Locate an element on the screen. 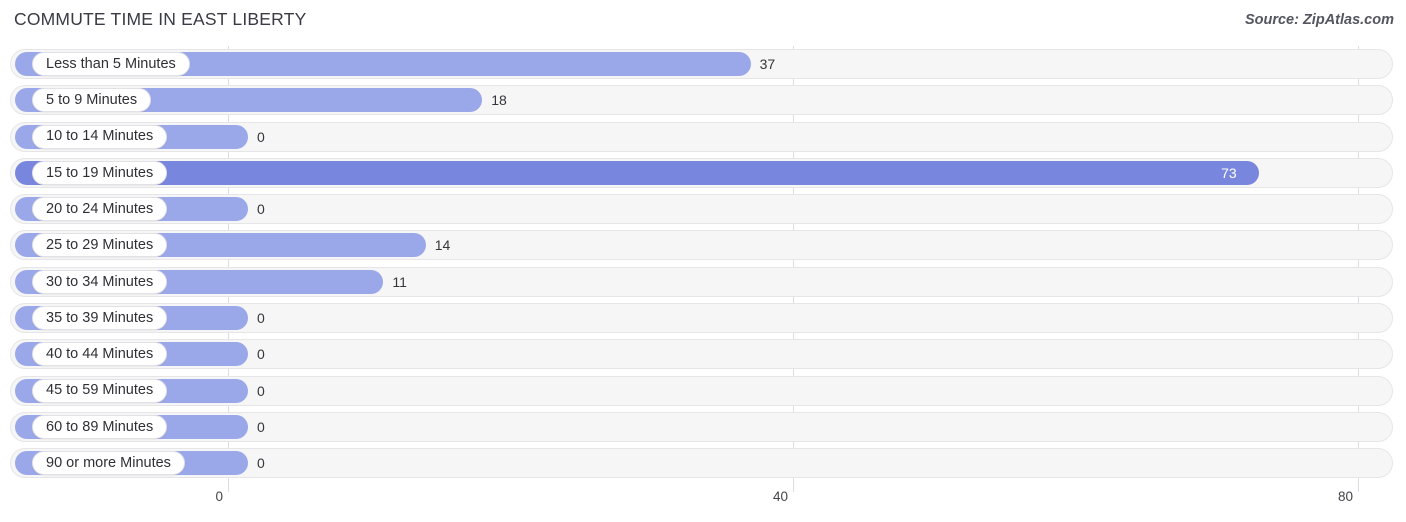  bar-row: 60 to 89 Minutes 0 is located at coordinates (703, 427).